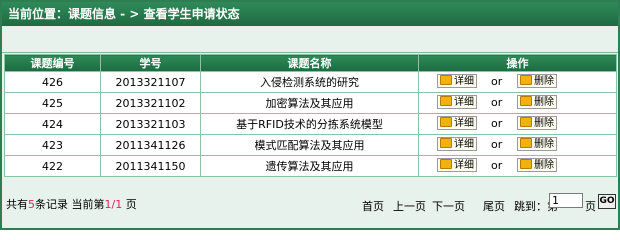 The height and width of the screenshot is (240, 620). I want to click on cell-topic-id: 425, so click(52, 103).